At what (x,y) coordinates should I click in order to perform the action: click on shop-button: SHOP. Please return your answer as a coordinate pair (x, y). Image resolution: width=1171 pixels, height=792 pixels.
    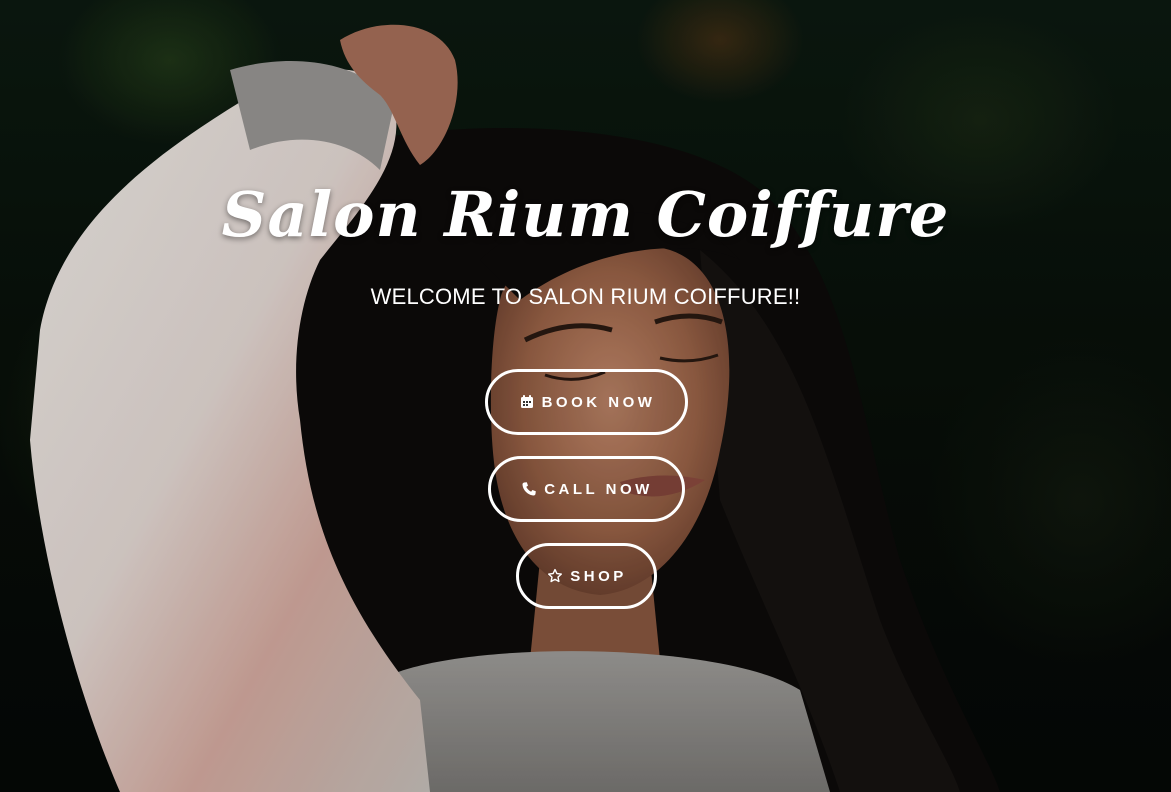
    Looking at the image, I should click on (586, 576).